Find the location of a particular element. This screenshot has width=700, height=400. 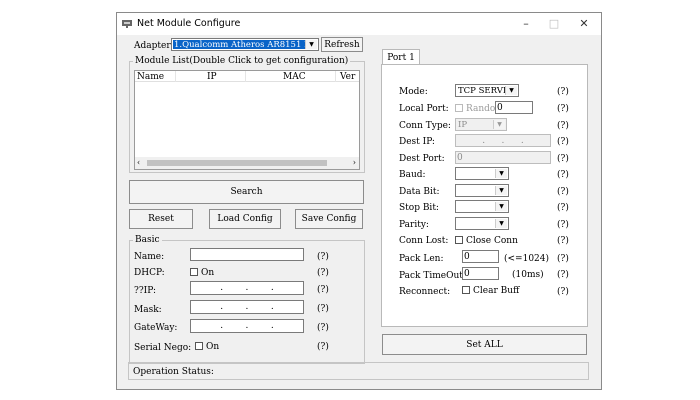

clear-buff-checkbox is located at coordinates (466, 290).